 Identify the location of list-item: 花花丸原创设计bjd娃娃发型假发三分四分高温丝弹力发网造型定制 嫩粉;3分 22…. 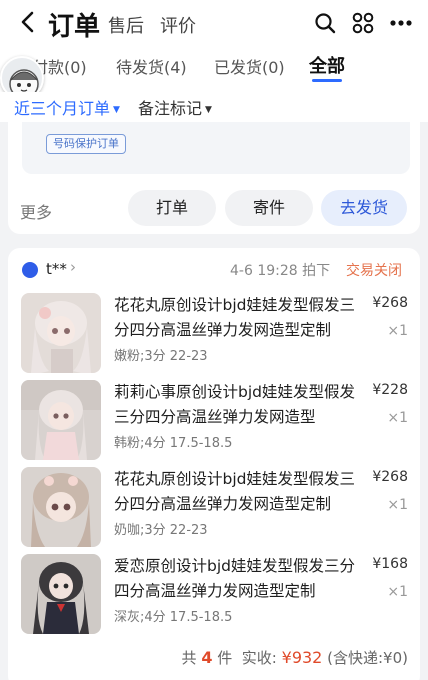
(214, 333).